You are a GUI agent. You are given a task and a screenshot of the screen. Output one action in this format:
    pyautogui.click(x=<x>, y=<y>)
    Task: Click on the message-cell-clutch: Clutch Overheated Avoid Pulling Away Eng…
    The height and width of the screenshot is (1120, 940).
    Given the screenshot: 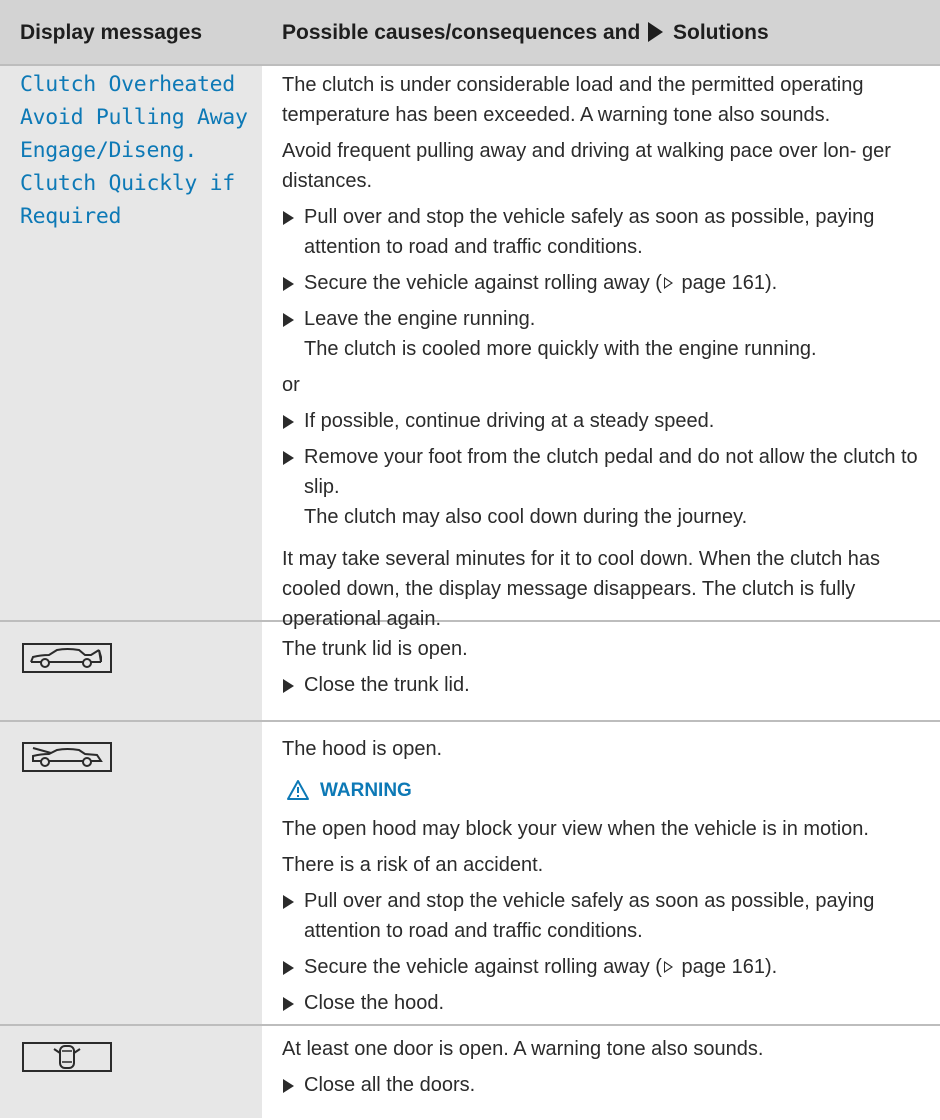 What is the action you would take?
    pyautogui.click(x=131, y=343)
    